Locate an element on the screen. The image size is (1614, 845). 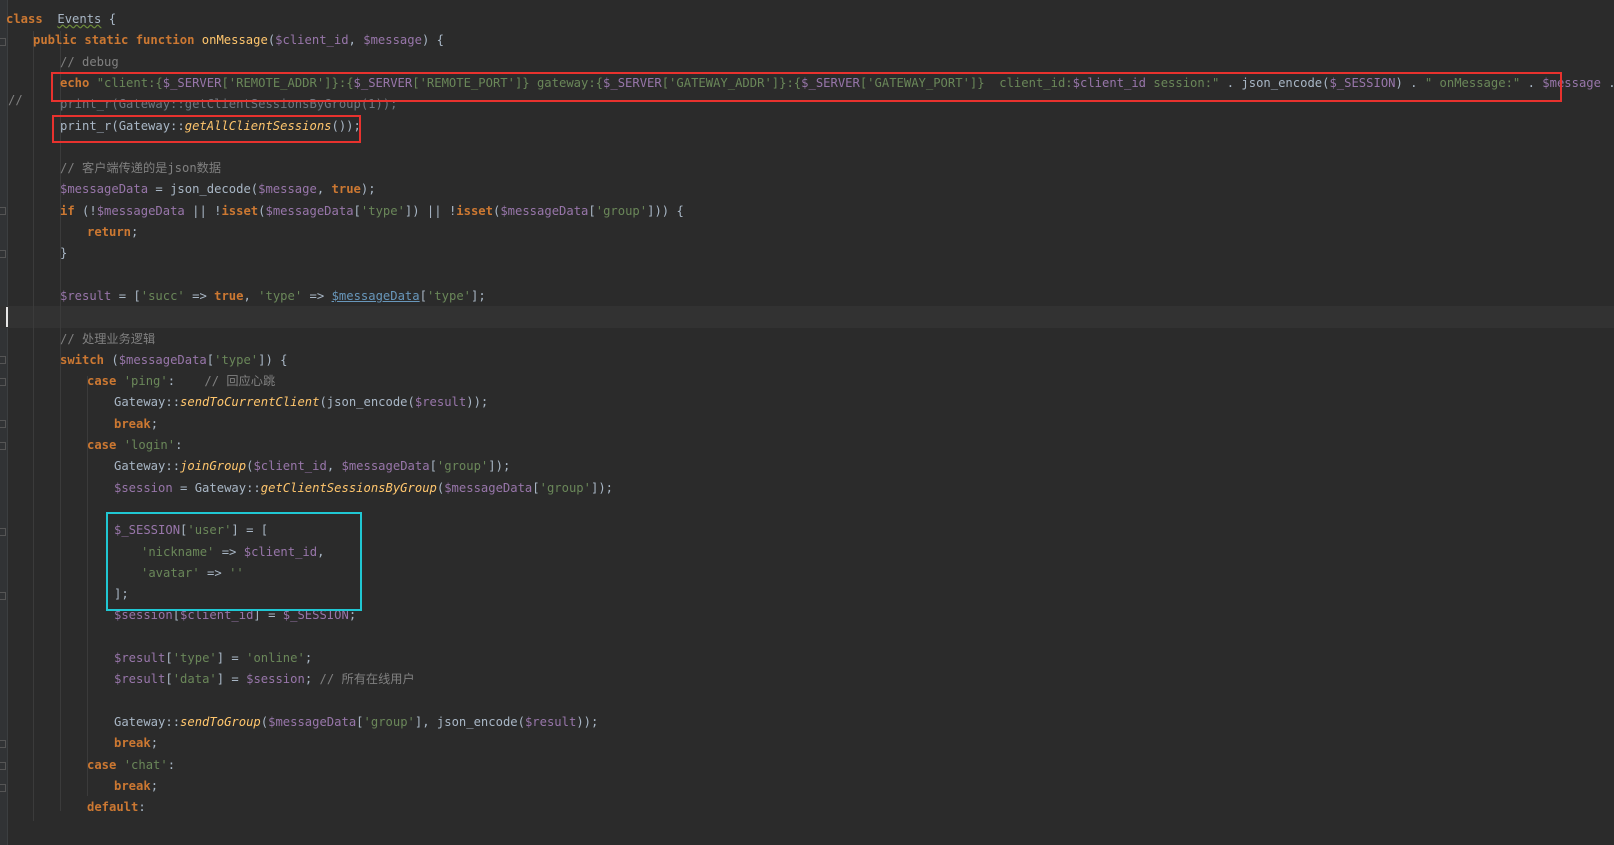
code-token: // 回应心跳 is located at coordinates (240, 381).